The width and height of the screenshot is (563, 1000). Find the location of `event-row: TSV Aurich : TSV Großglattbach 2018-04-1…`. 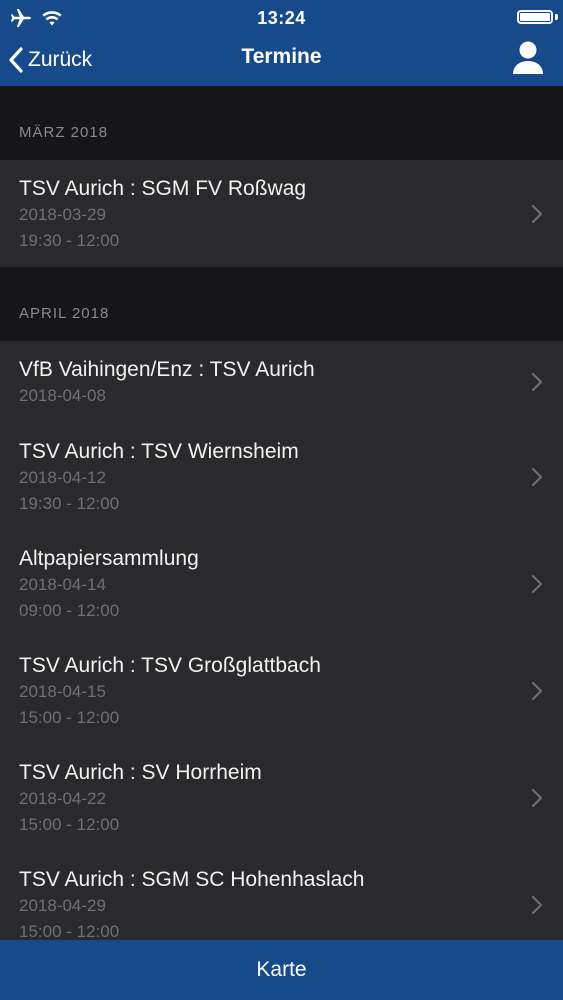

event-row: TSV Aurich : TSV Großglattbach 2018-04-1… is located at coordinates (281, 690).